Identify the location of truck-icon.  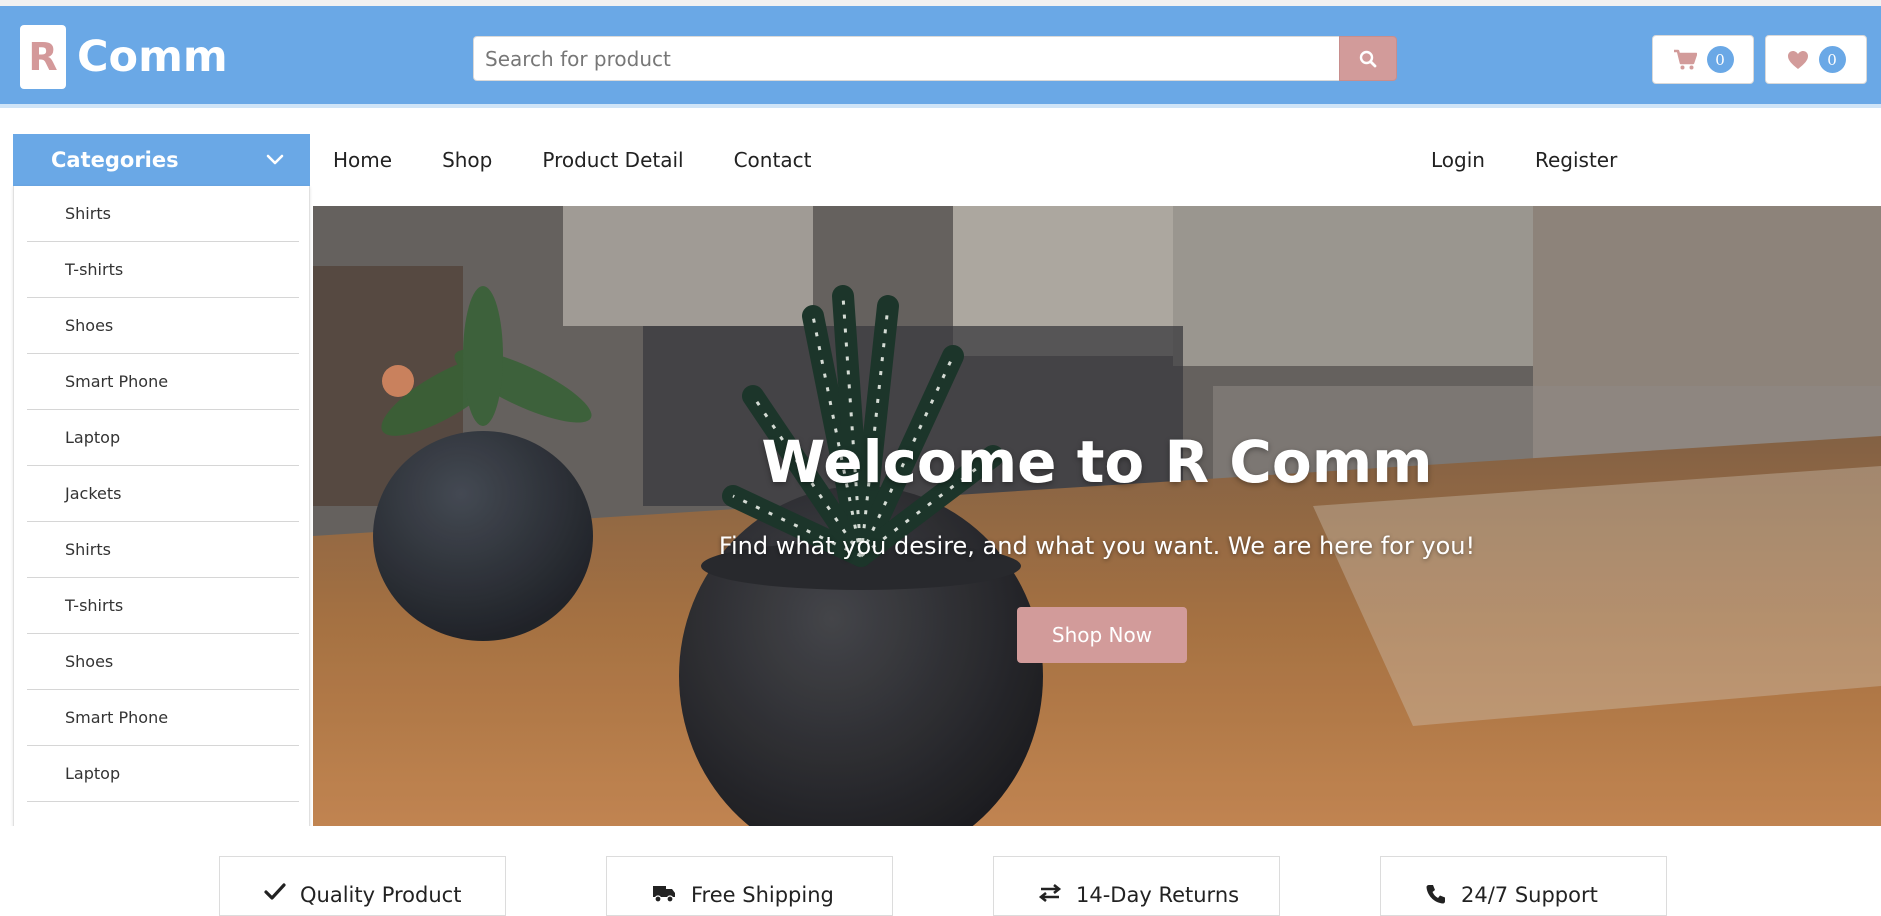
(664, 893).